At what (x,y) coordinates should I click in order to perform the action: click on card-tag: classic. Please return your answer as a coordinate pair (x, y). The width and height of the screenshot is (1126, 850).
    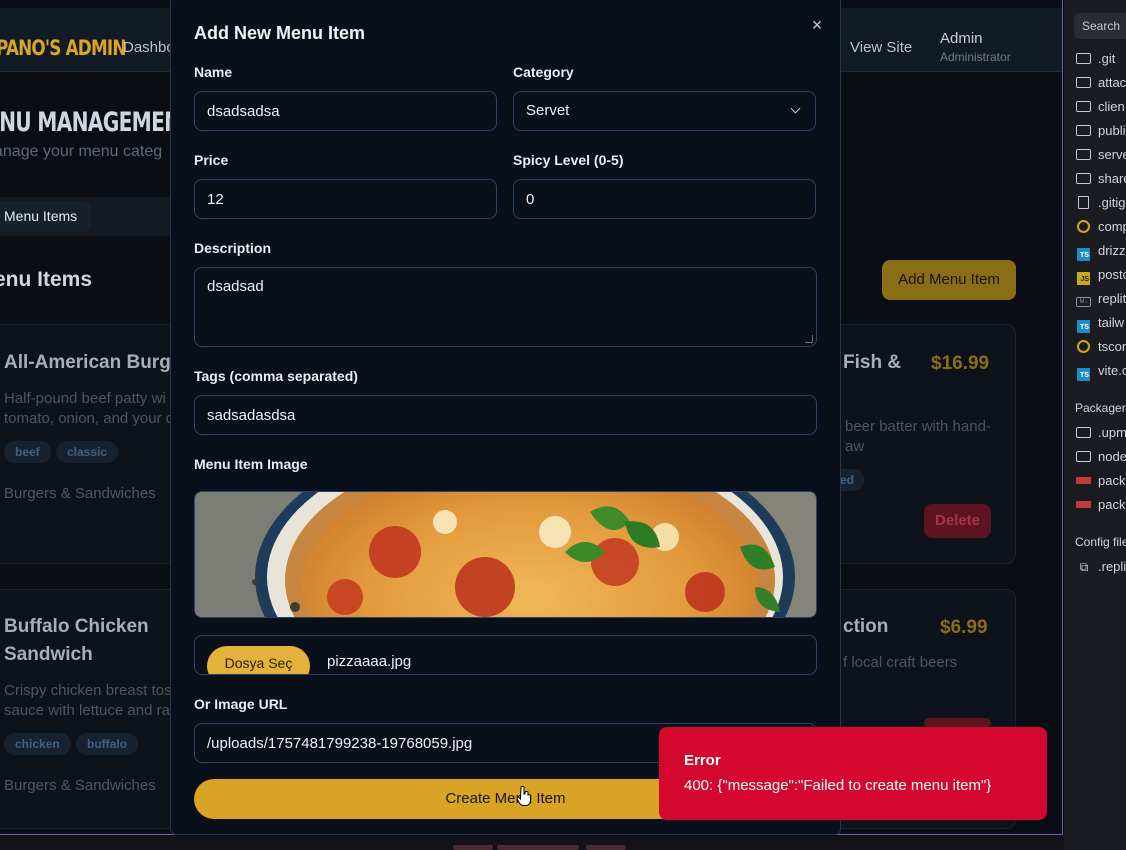
    Looking at the image, I should click on (87, 452).